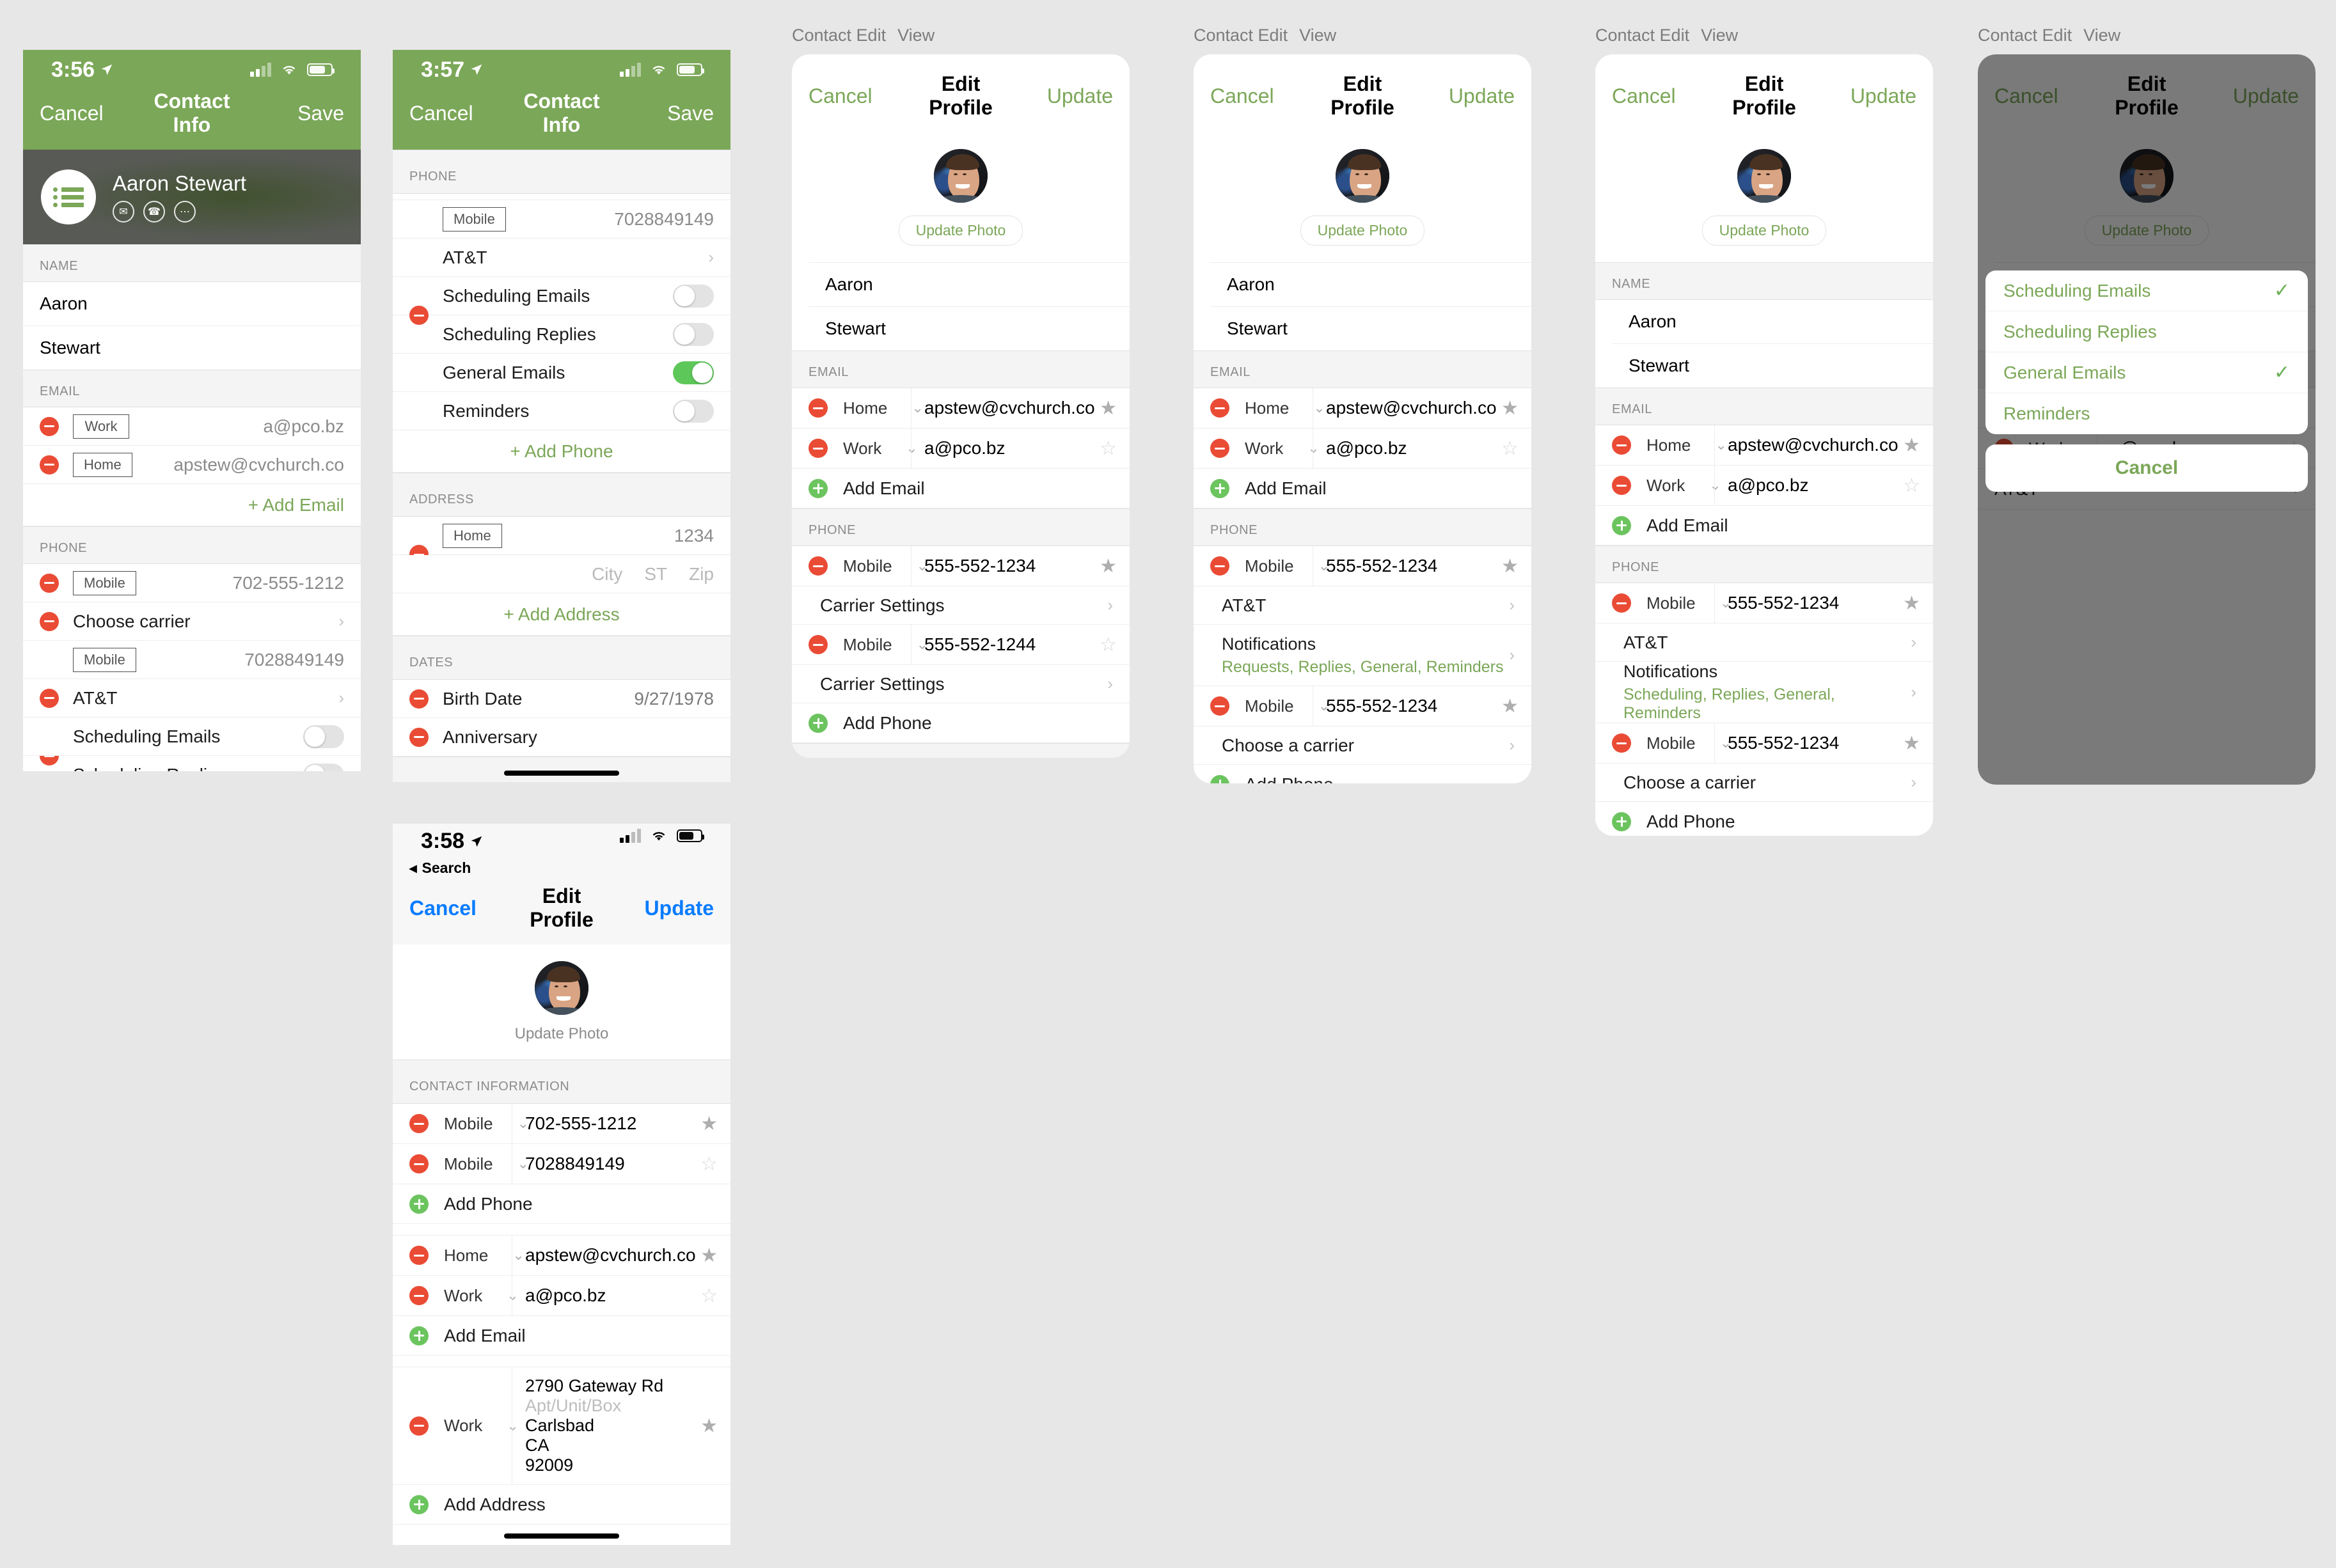  Describe the element at coordinates (580, 1123) in the screenshot. I see `phone-value: 702-555-1212` at that location.